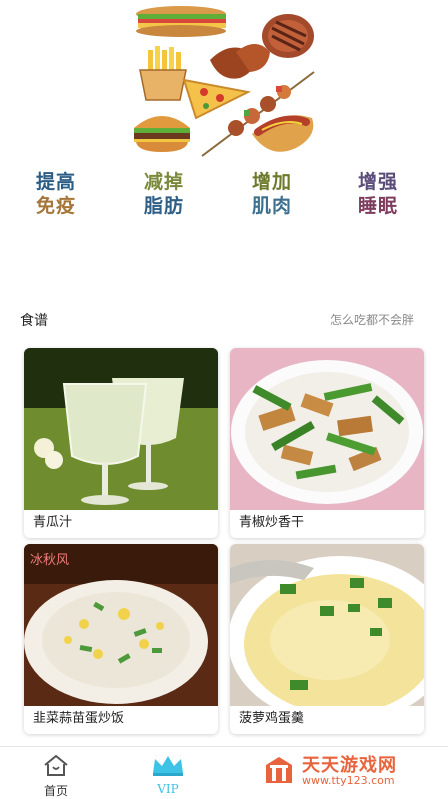 The image size is (448, 799). I want to click on home-icon, so click(56, 765).